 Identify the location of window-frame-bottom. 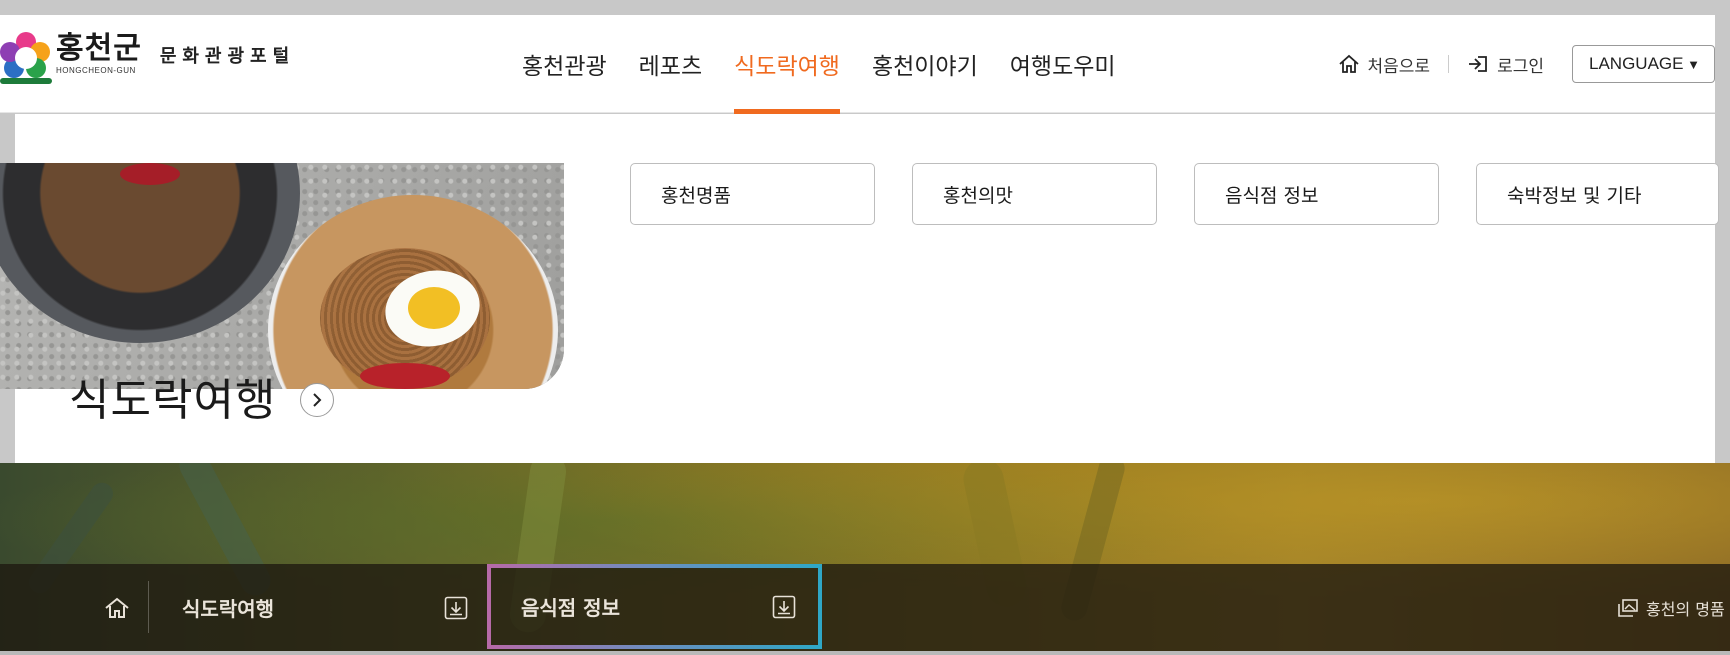
(865, 653).